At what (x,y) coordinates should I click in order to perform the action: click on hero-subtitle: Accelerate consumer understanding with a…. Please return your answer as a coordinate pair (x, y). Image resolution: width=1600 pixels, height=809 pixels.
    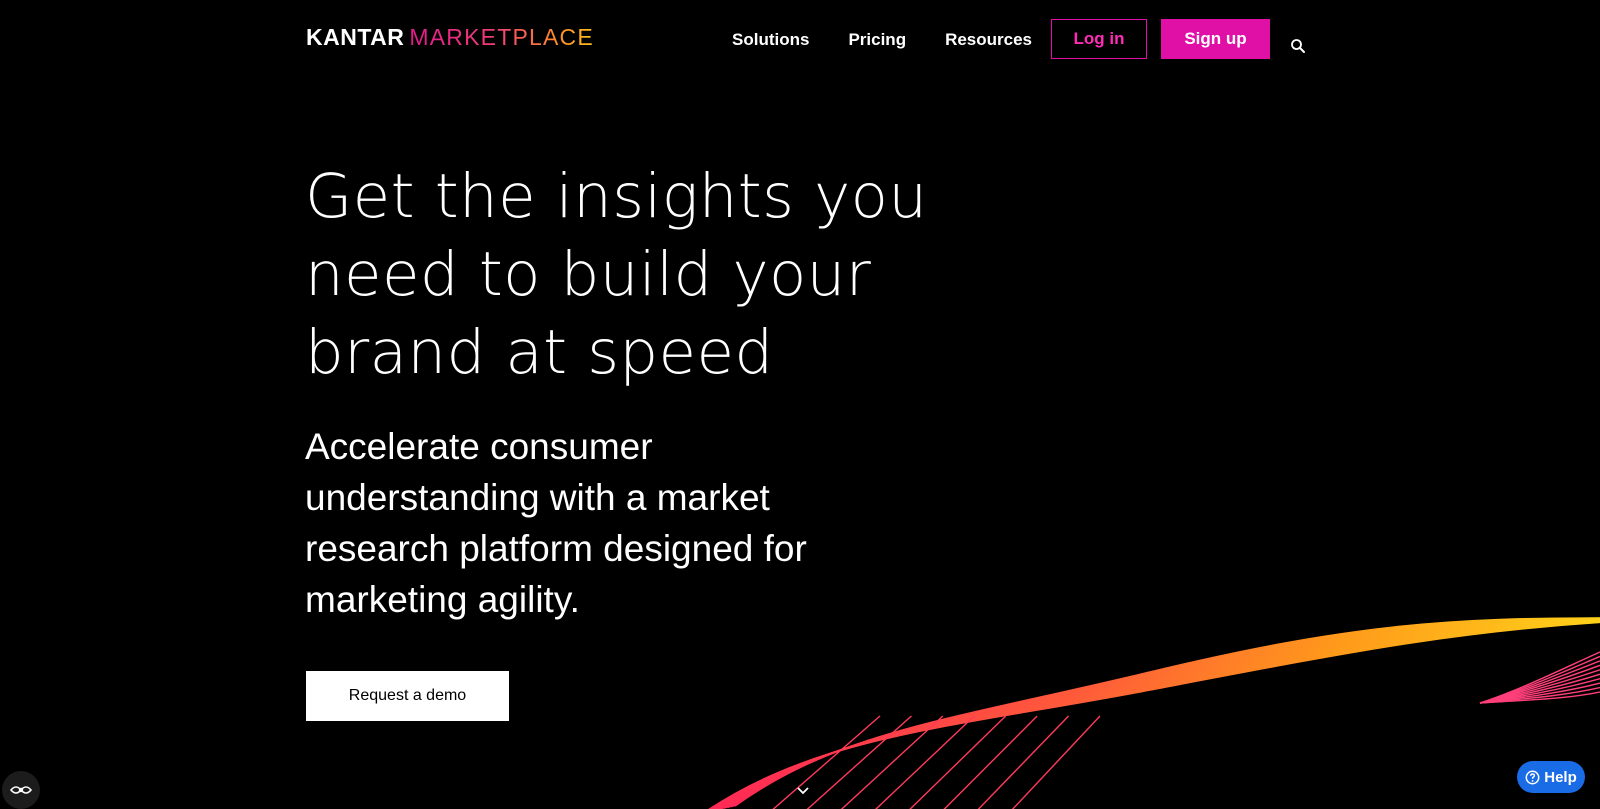
    Looking at the image, I should click on (556, 523).